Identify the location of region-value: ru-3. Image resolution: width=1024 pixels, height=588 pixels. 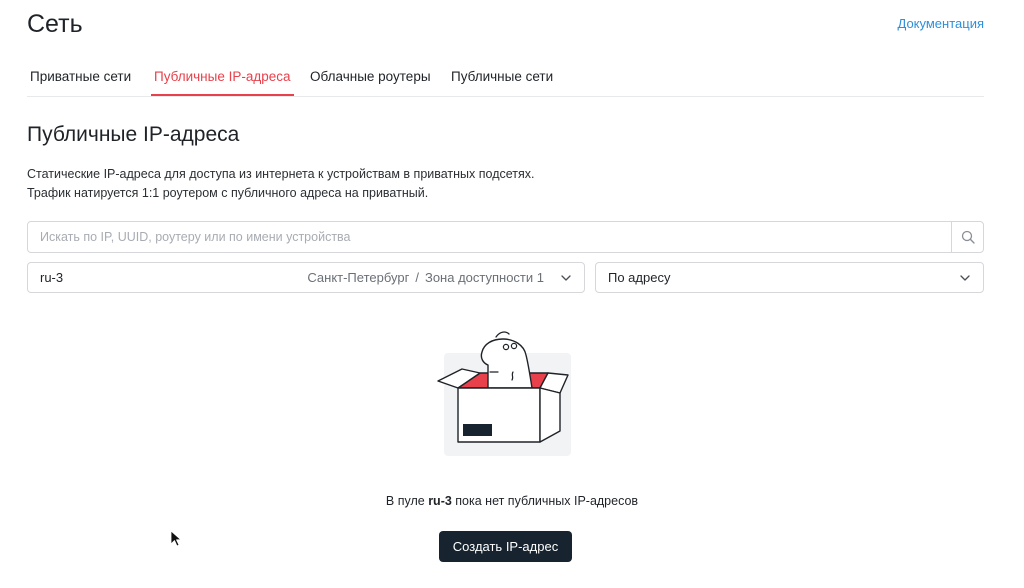
(52, 277).